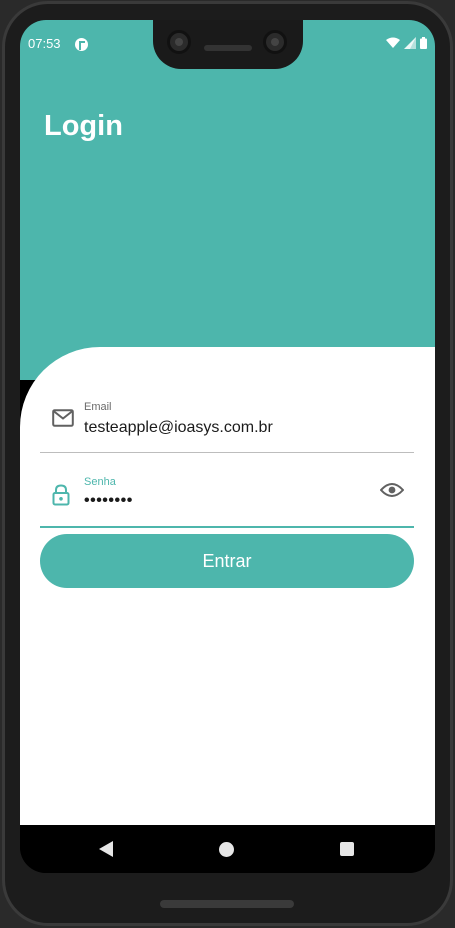  I want to click on battery-icon, so click(423, 43).